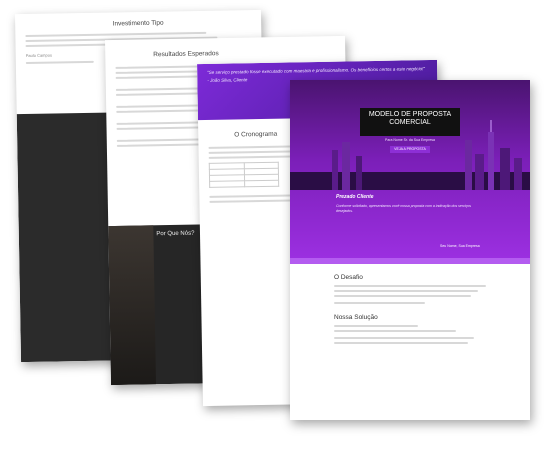  What do you see at coordinates (186, 54) in the screenshot?
I see `page-heading: Resultados Esperados` at bounding box center [186, 54].